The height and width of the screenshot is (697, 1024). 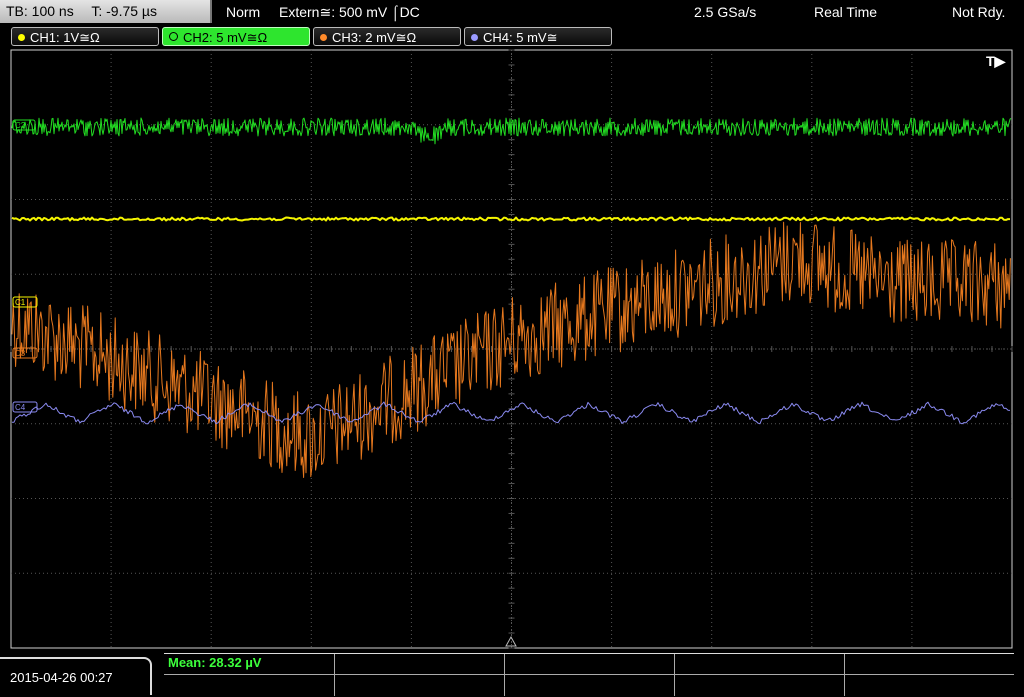 I want to click on bottom-bar: 2015-04-26 00:27 Mean: 28.32 µV, so click(x=512, y=673).